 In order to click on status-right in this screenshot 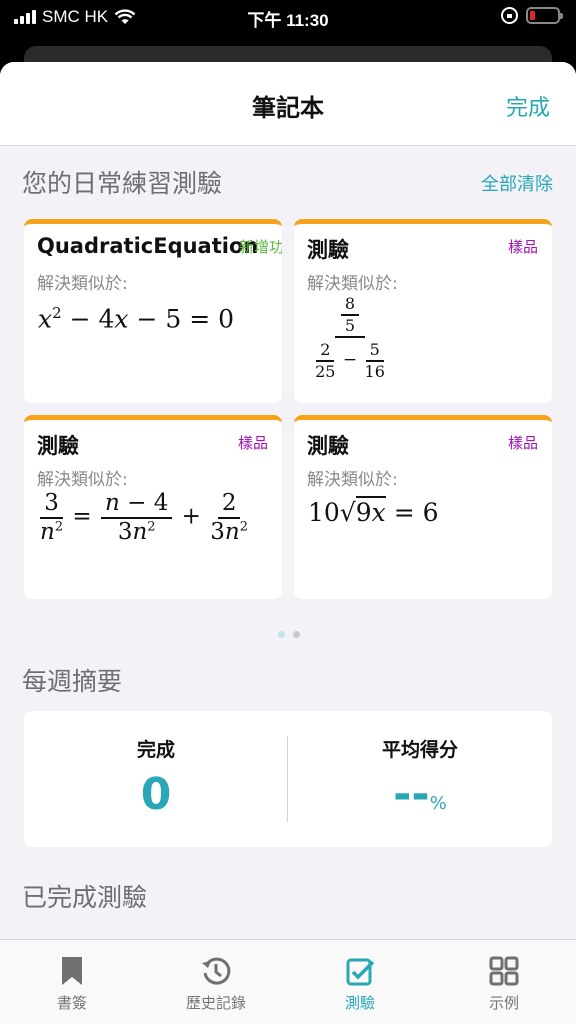, I will do `click(532, 15)`.